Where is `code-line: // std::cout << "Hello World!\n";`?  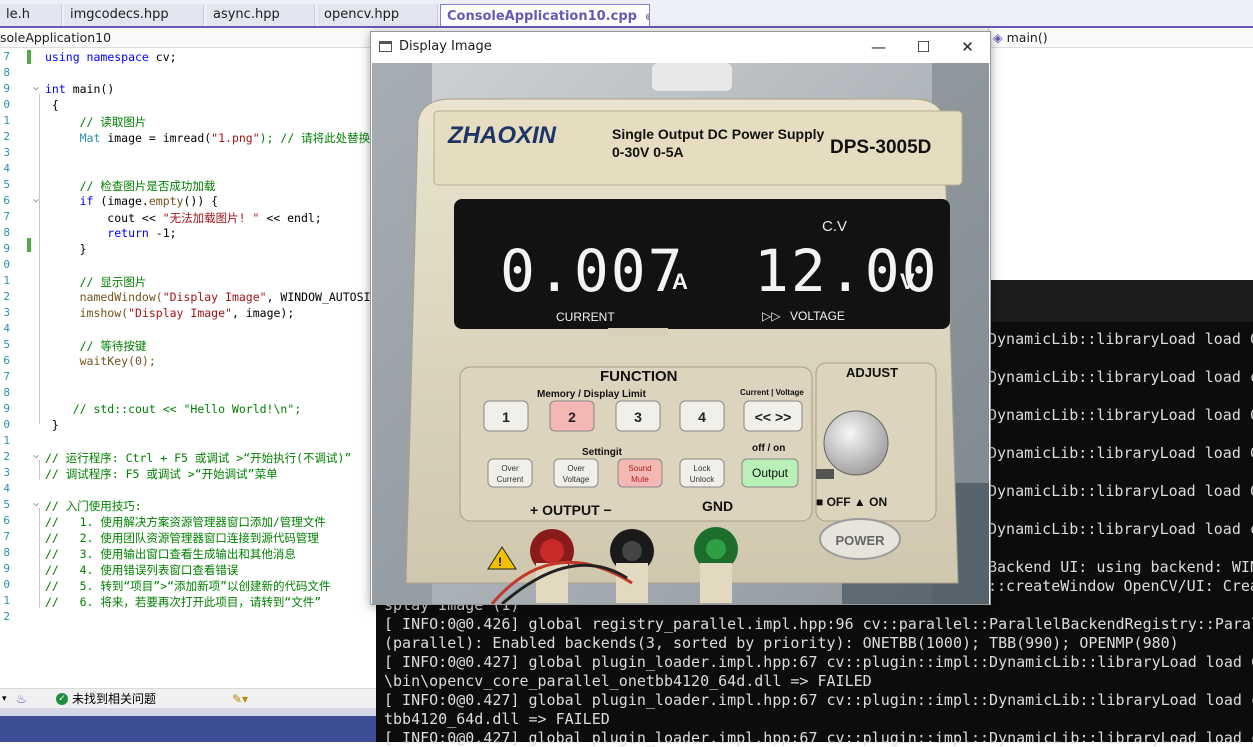
code-line: // std::cout << "Hello World!\n"; is located at coordinates (173, 409).